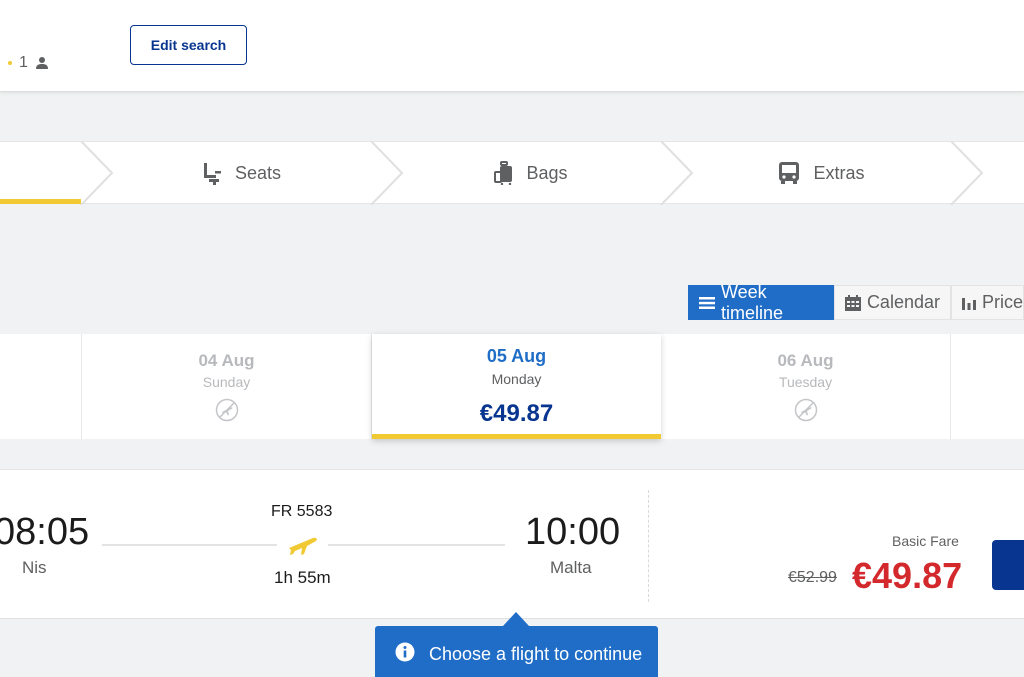  I want to click on date-cell-selected: 05 Aug Monday €49.87, so click(516, 386).